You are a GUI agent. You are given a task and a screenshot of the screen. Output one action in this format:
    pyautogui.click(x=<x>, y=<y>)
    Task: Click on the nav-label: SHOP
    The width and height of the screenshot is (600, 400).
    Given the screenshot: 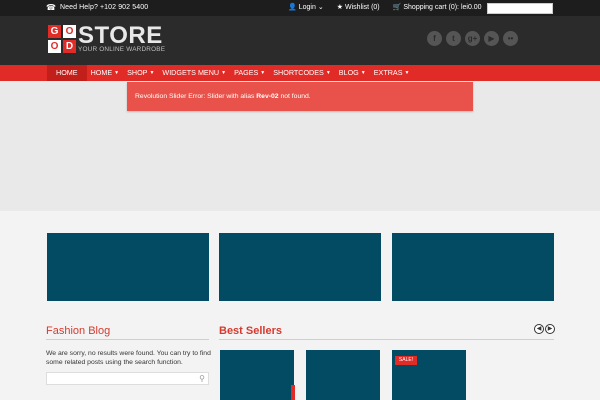 What is the action you would take?
    pyautogui.click(x=137, y=72)
    